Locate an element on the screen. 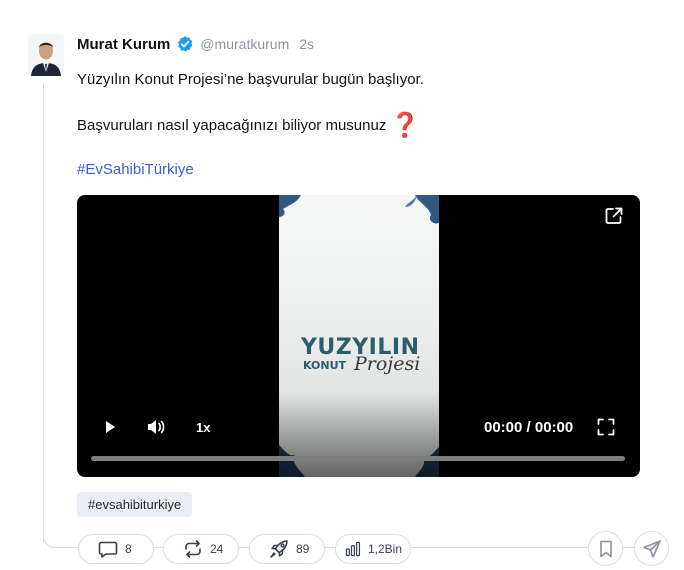 The width and height of the screenshot is (684, 570). thumbnail-subtitle: KONUT is located at coordinates (325, 365).